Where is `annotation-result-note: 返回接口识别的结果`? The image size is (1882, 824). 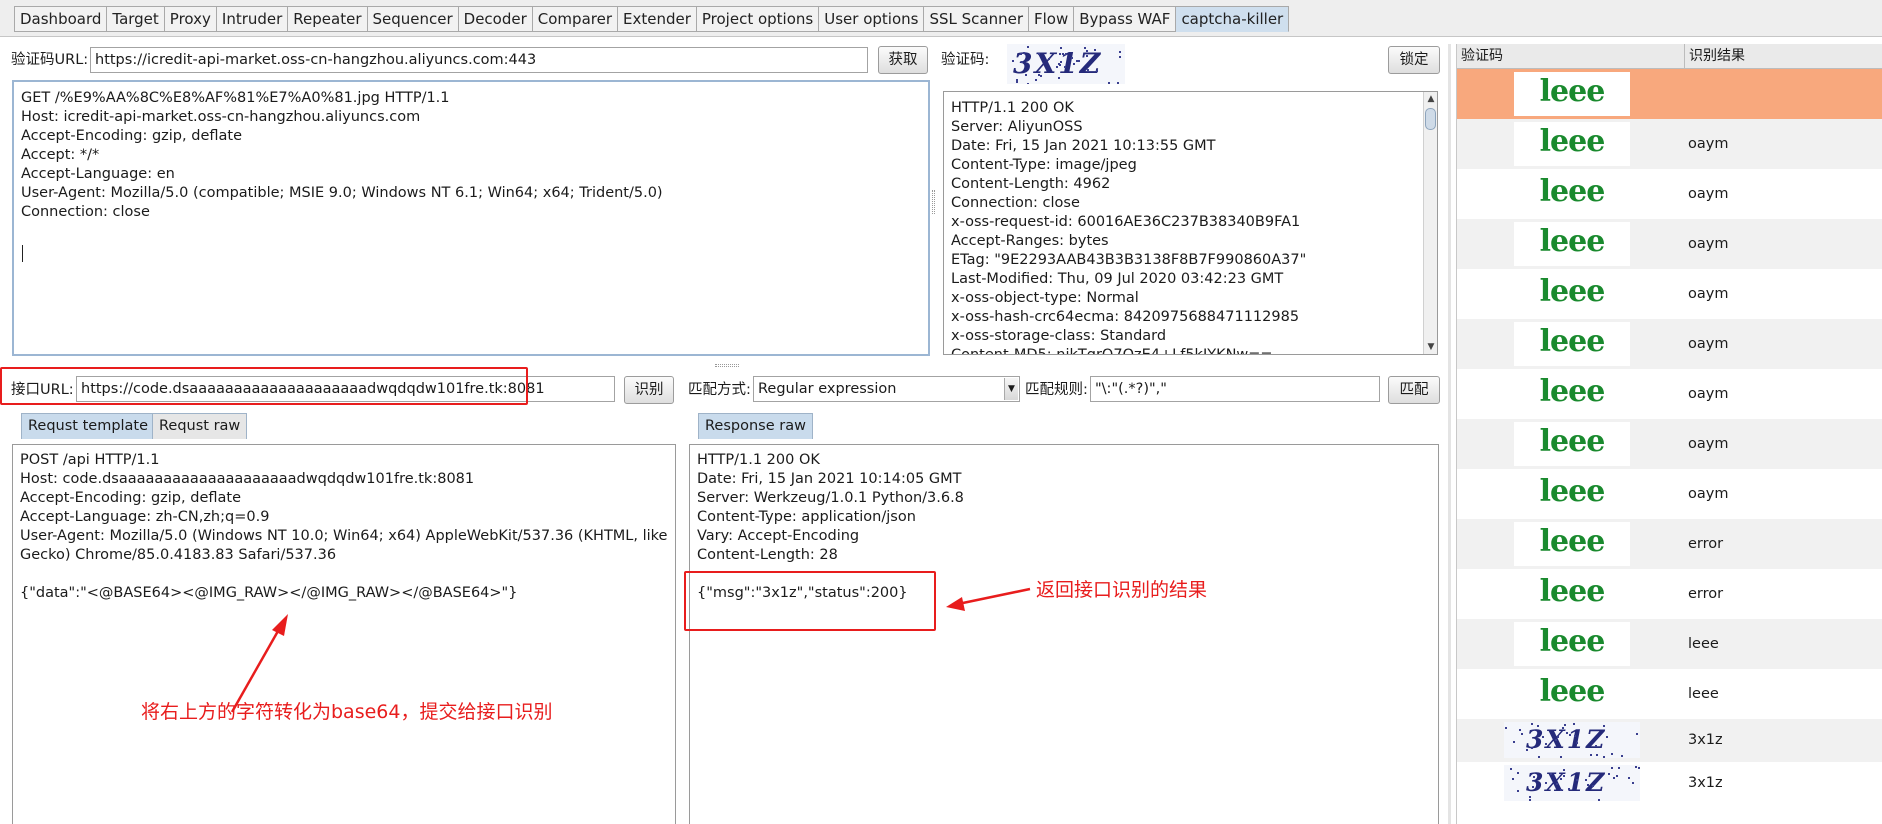
annotation-result-note: 返回接口识别的结果 is located at coordinates (1122, 590).